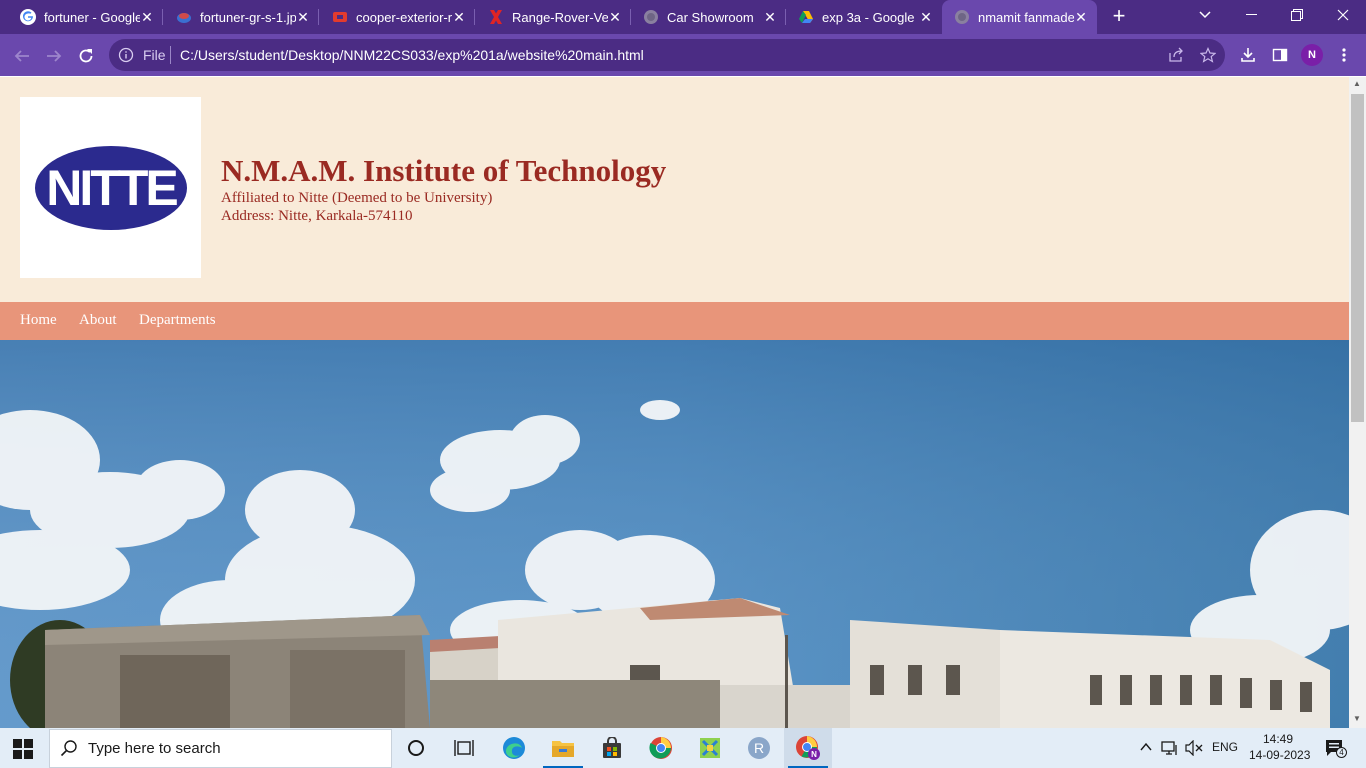 Image resolution: width=1366 pixels, height=768 pixels. Describe the element at coordinates (560, 17) in the screenshot. I see `tab-title: Range-Rover-Vel` at that location.